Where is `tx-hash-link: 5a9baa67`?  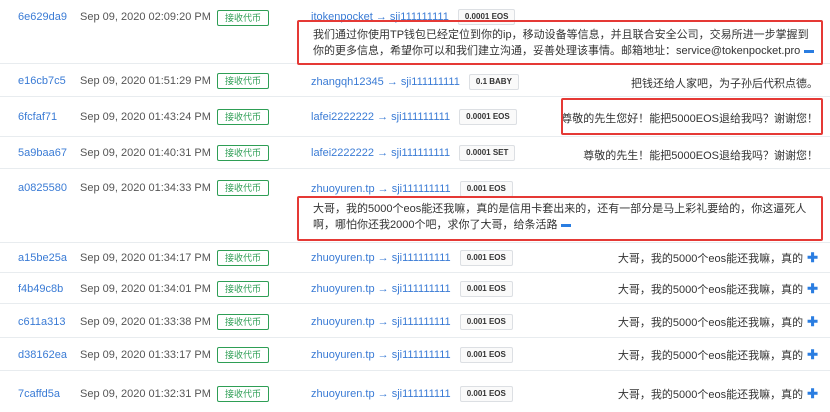
tx-hash-link: 5a9baa67 is located at coordinates (42, 153).